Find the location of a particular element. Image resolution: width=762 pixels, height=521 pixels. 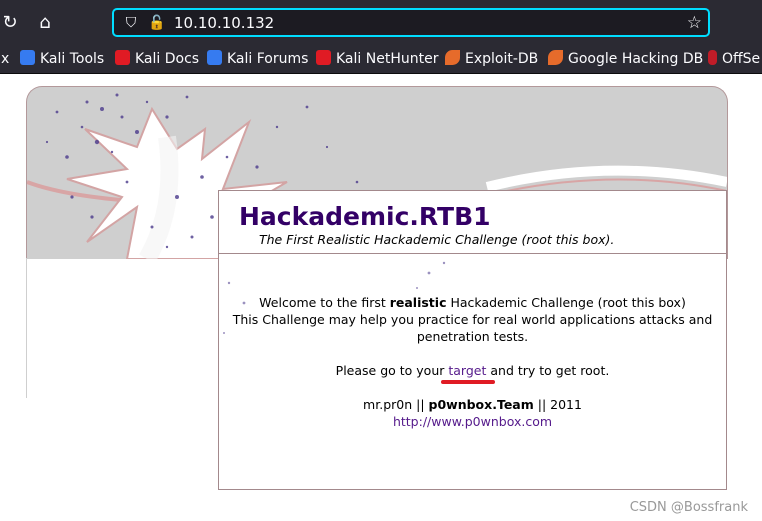

bookmark-label: Google Hacking DB is located at coordinates (636, 59).